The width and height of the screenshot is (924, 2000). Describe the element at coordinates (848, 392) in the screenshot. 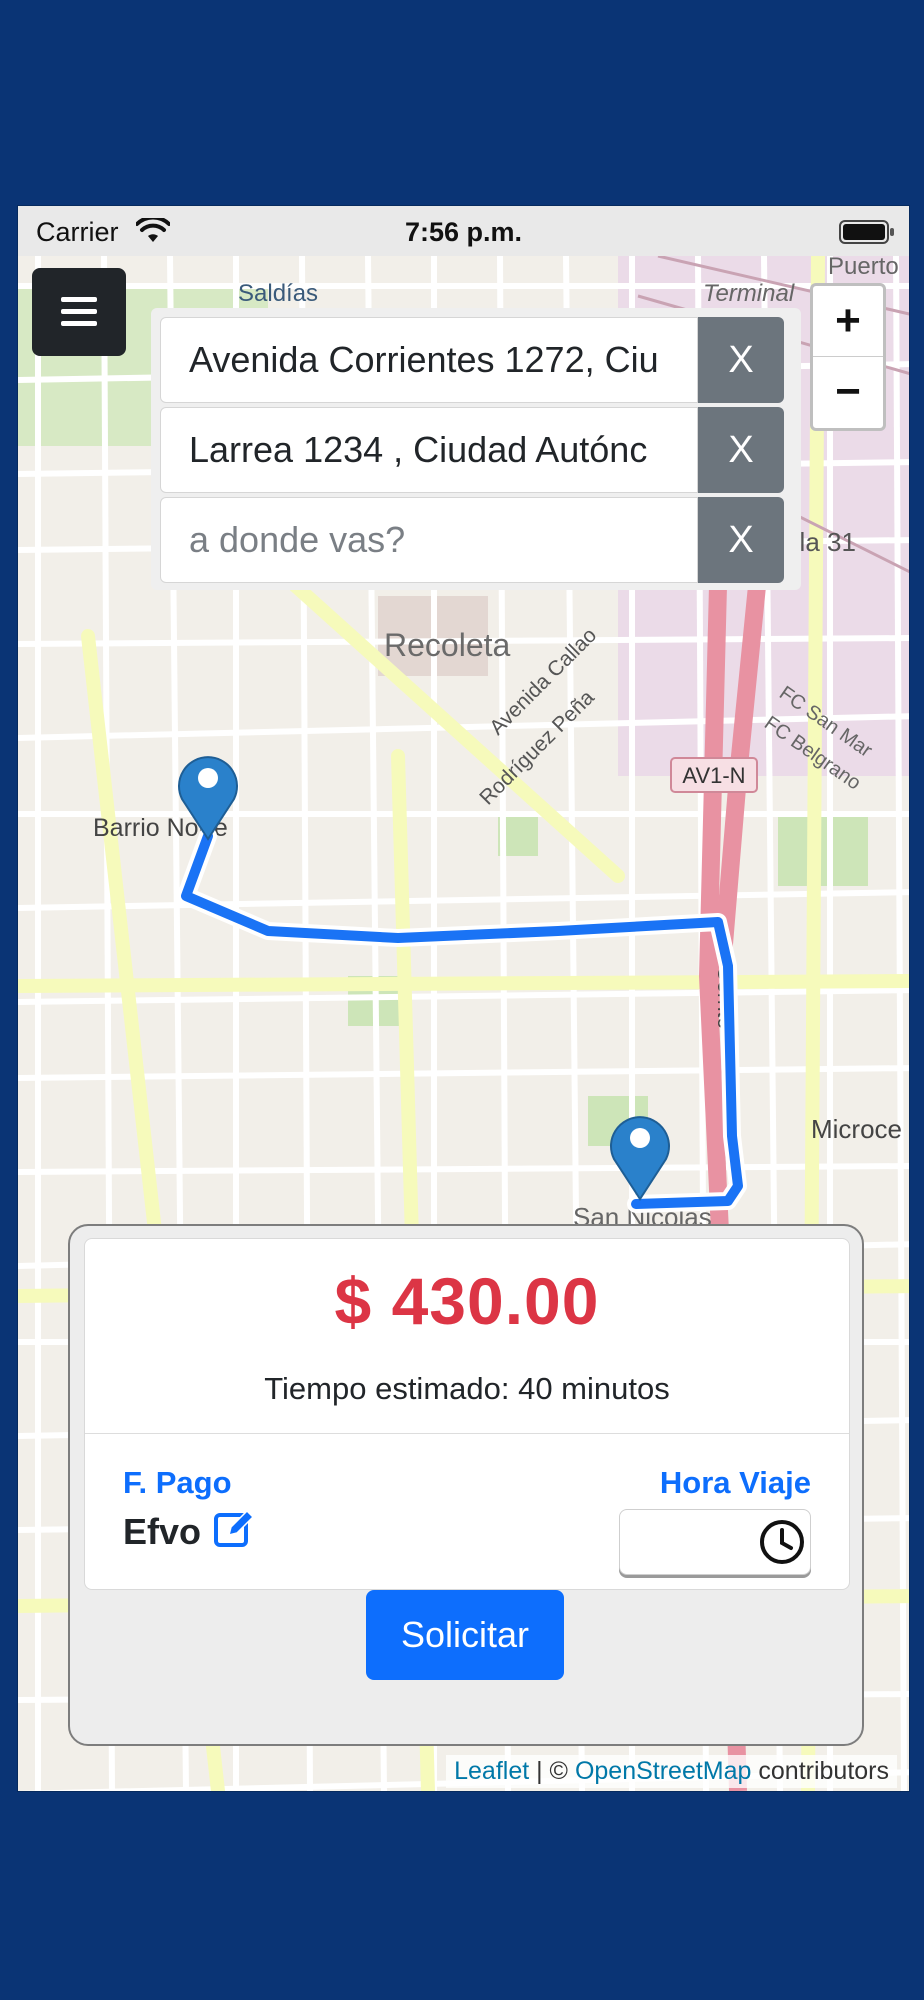

I see `zoom-out-button: −` at that location.